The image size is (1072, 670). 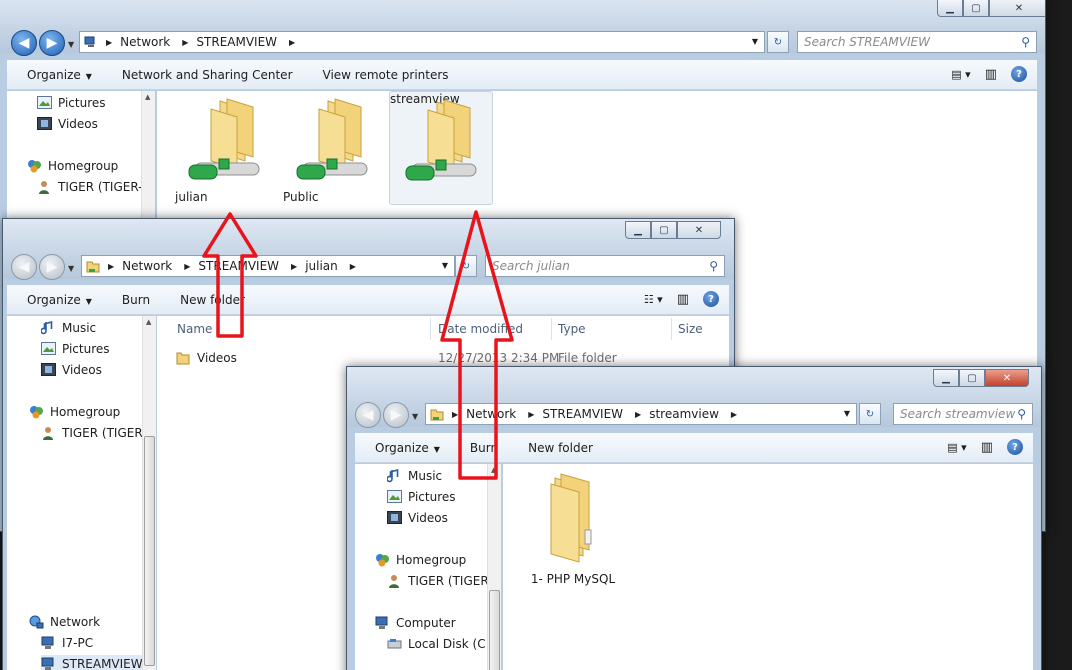 I want to click on search-input: Search streamview ⚲, so click(x=963, y=414).